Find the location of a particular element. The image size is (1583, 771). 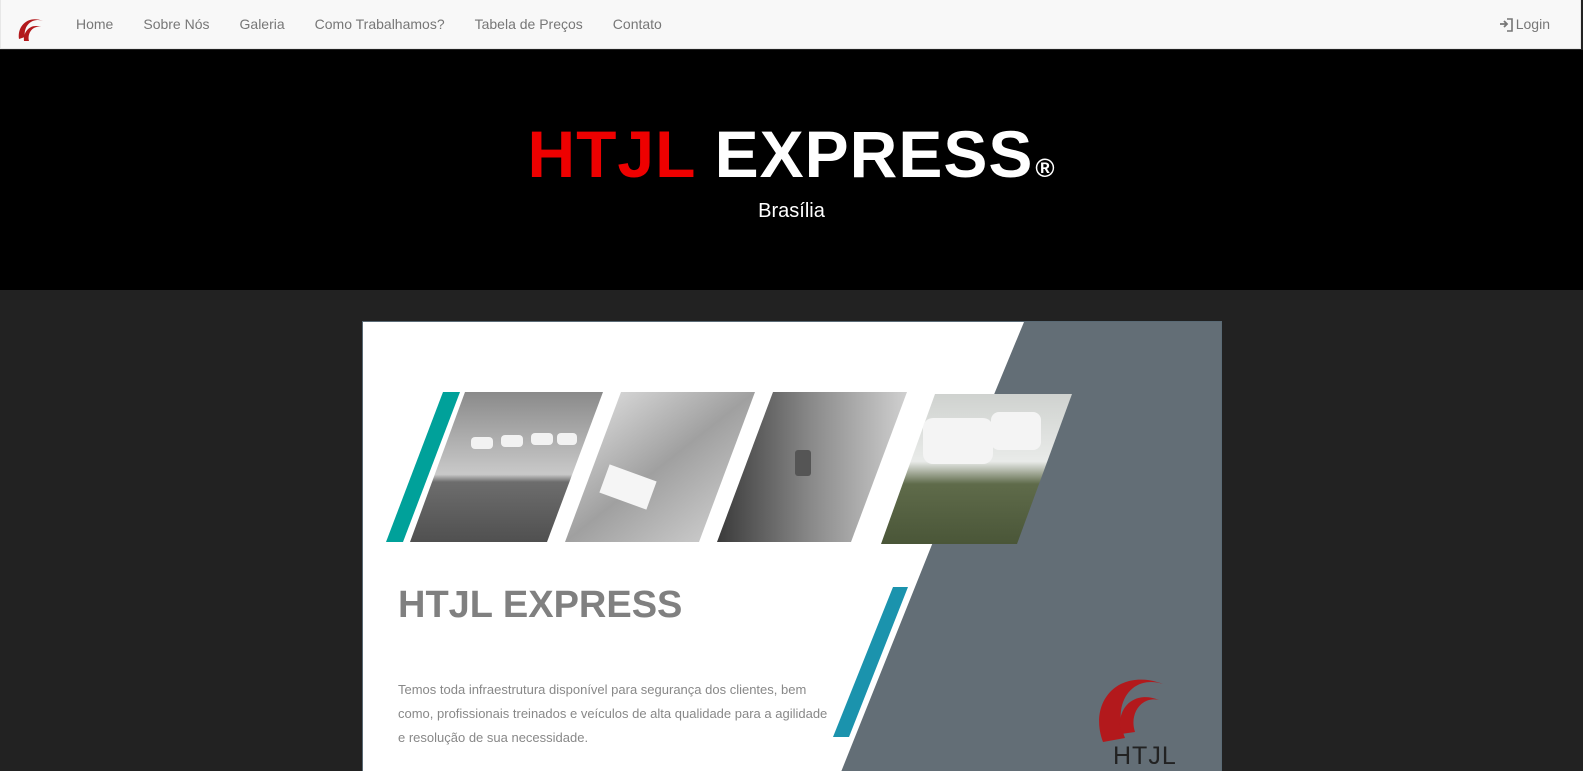

slate-panel is located at coordinates (1031, 546).